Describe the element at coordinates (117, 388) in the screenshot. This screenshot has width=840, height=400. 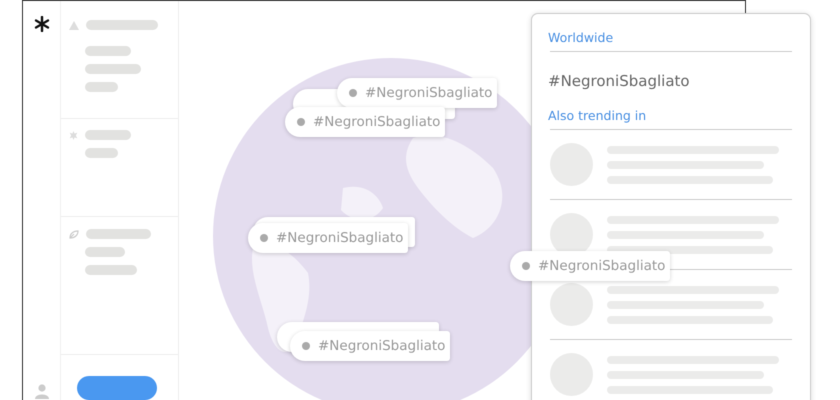
I see `primary-button` at that location.